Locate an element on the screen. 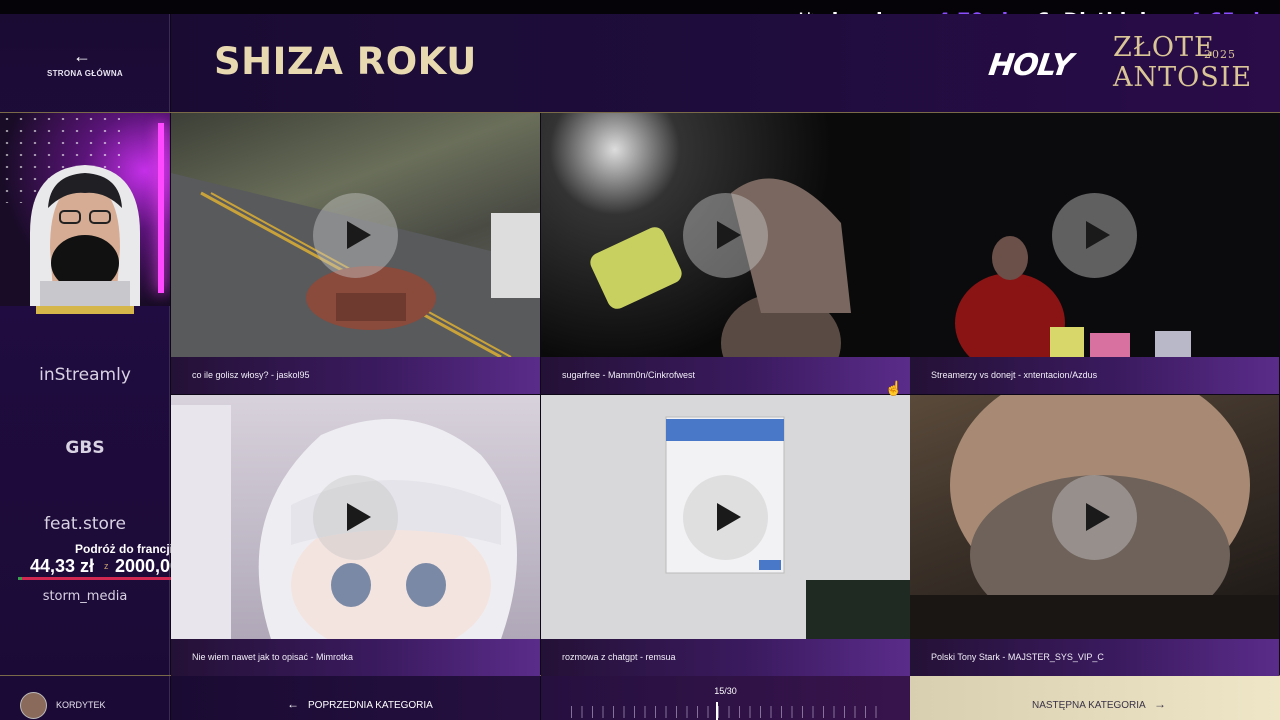  sponsor-label: feat.store is located at coordinates (85, 524).